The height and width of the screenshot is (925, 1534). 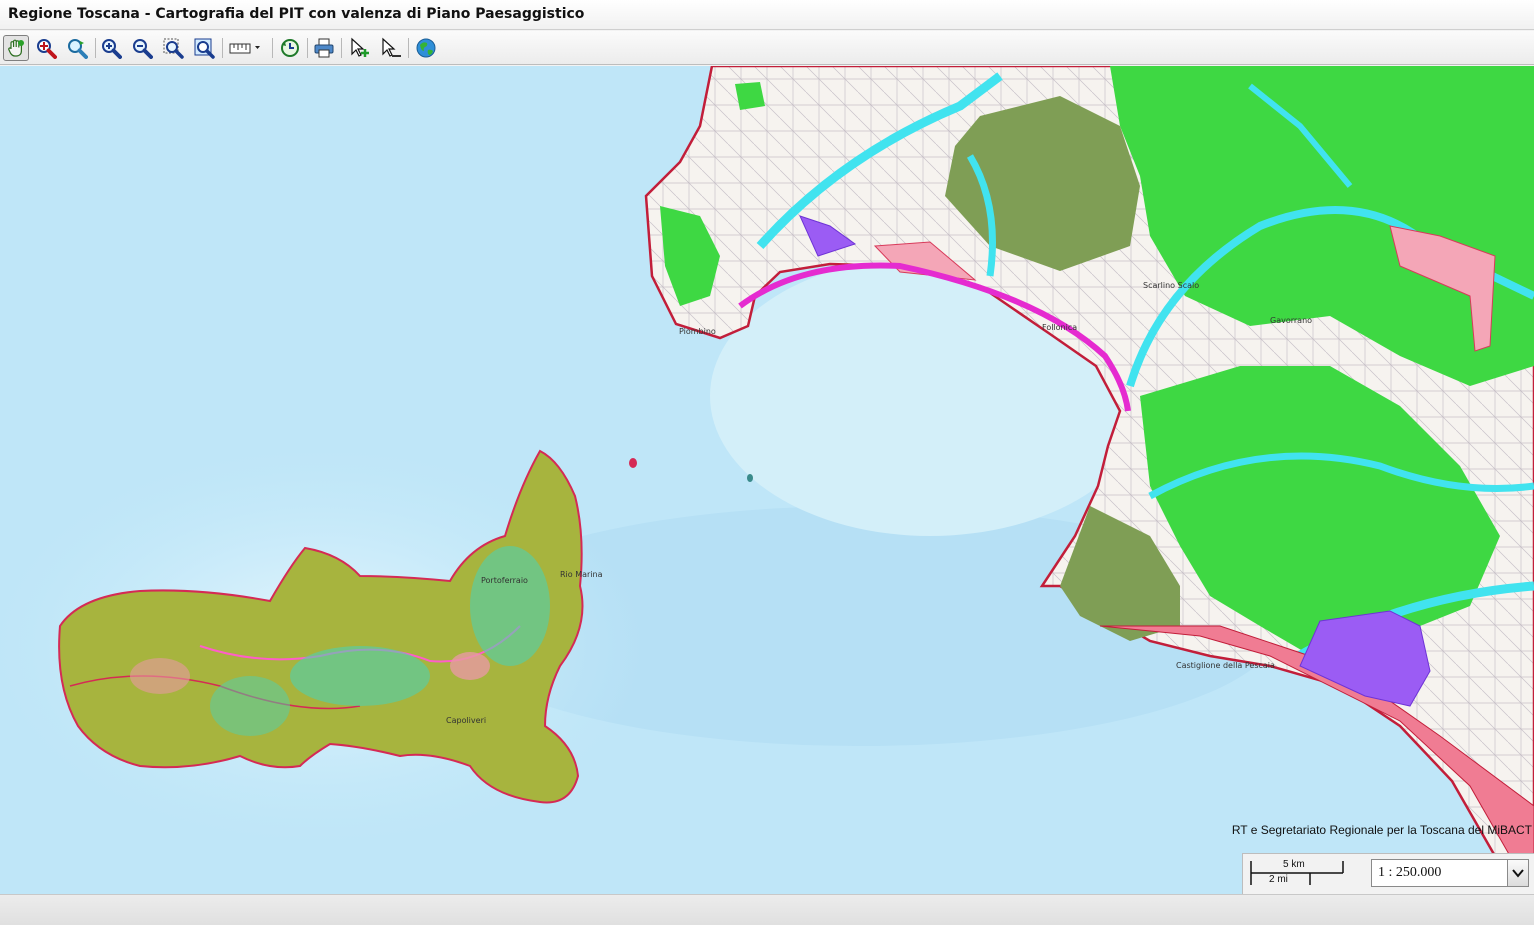 I want to click on zoom-previous-button, so click(x=77, y=48).